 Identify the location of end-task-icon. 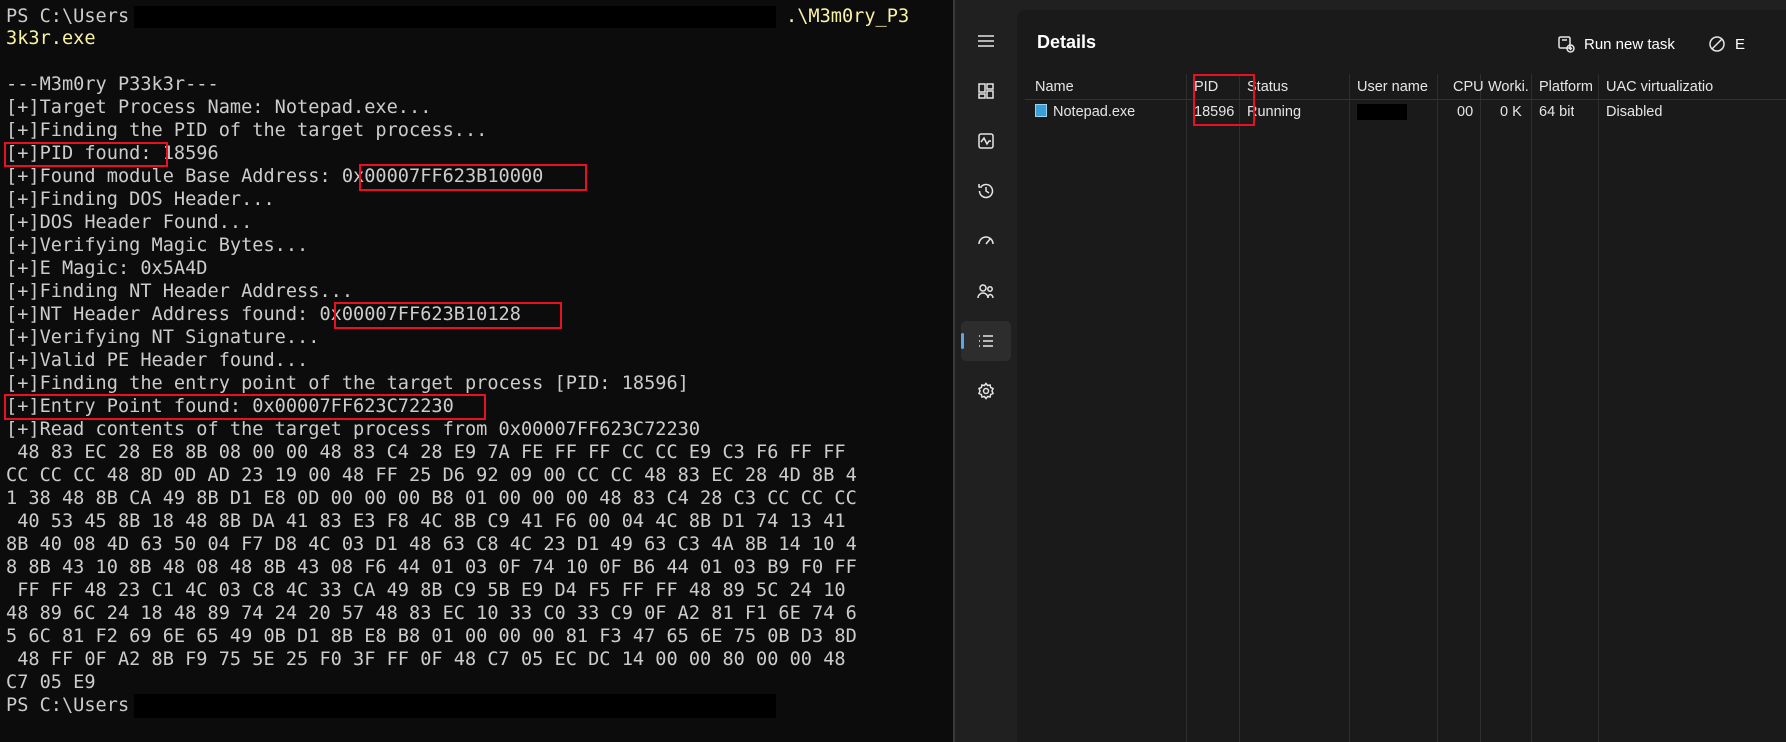
(1717, 44).